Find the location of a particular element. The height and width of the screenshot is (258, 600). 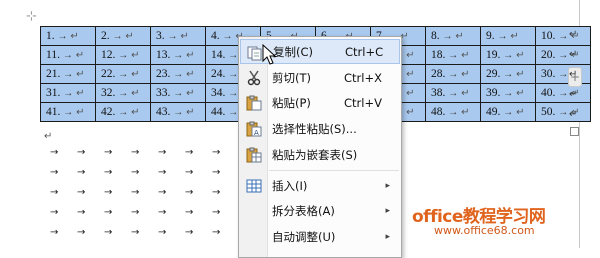

table-cell: 8. → ↵ is located at coordinates (453, 36).